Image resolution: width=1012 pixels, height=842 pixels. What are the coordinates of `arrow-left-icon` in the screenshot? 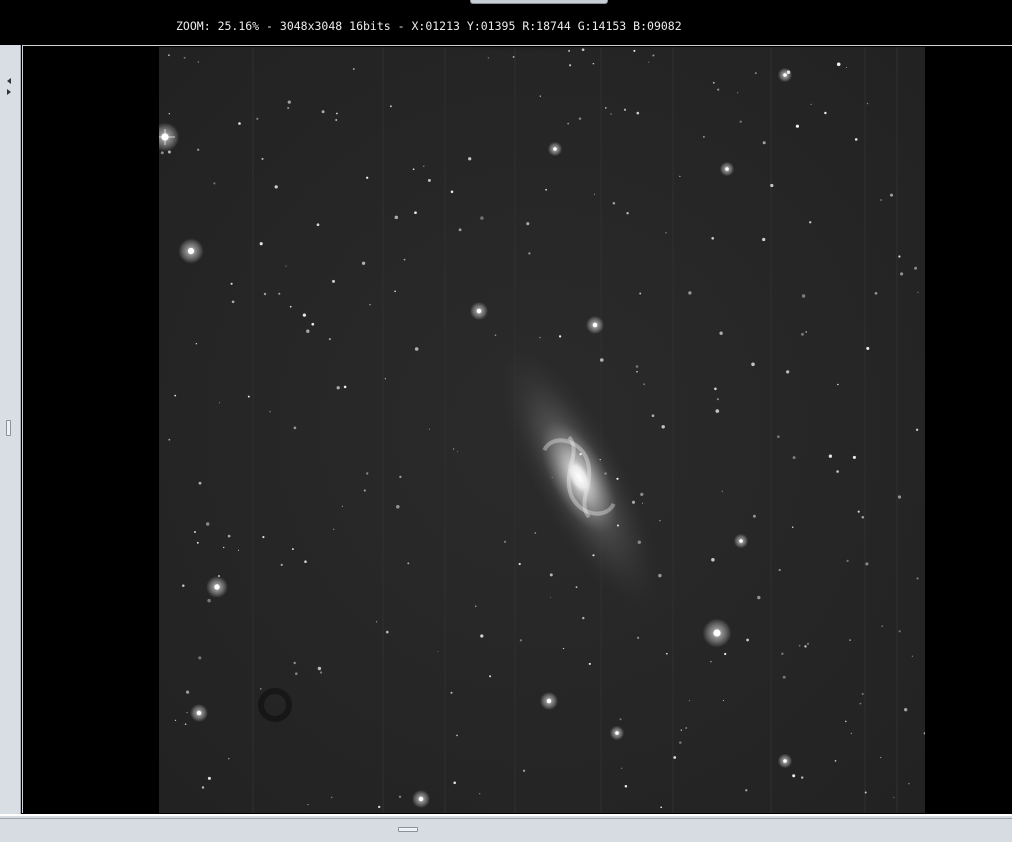 It's located at (9, 81).